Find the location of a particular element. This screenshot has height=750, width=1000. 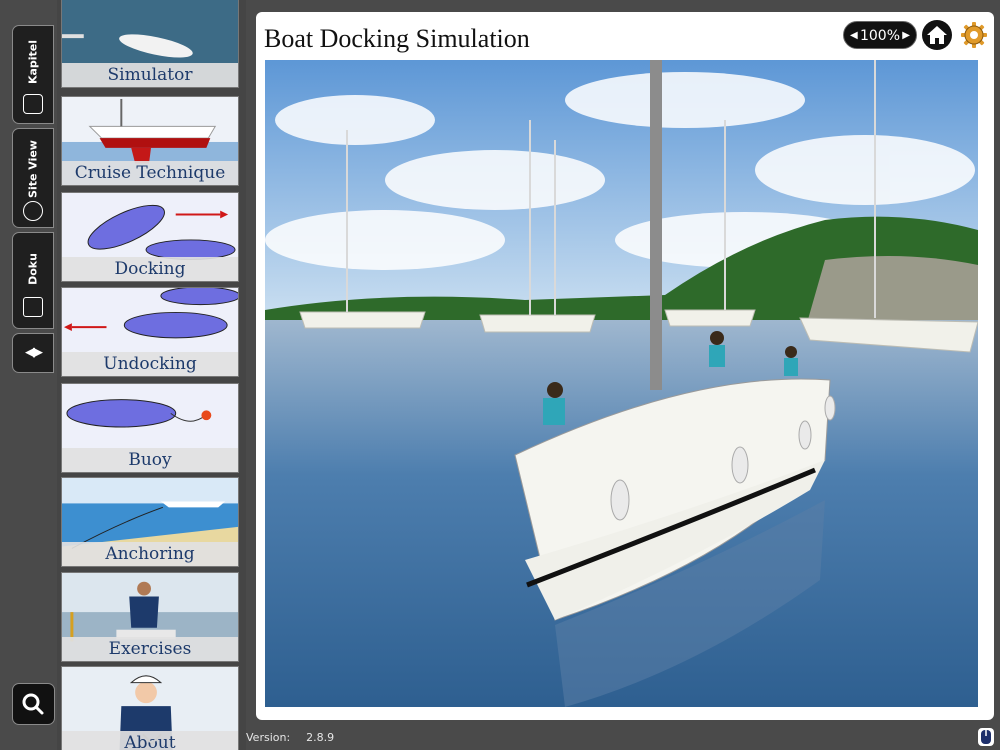

home-button is located at coordinates (937, 35).